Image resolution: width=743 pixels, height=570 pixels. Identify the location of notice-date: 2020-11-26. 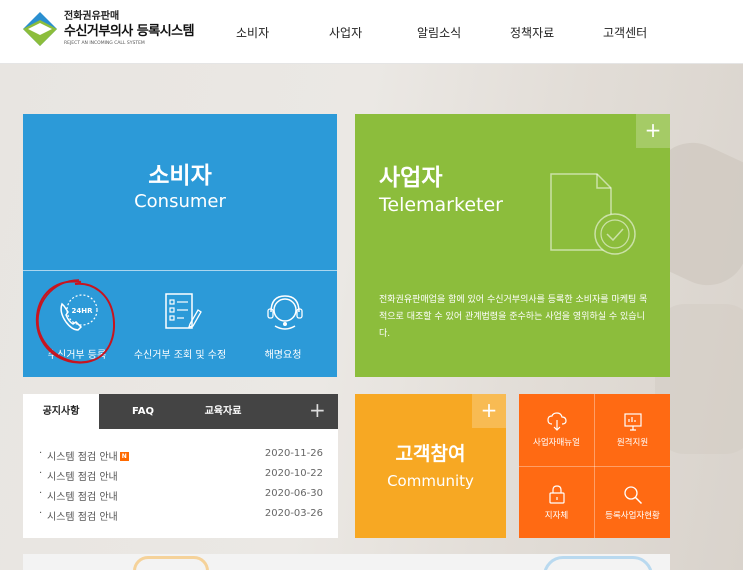
(293, 453).